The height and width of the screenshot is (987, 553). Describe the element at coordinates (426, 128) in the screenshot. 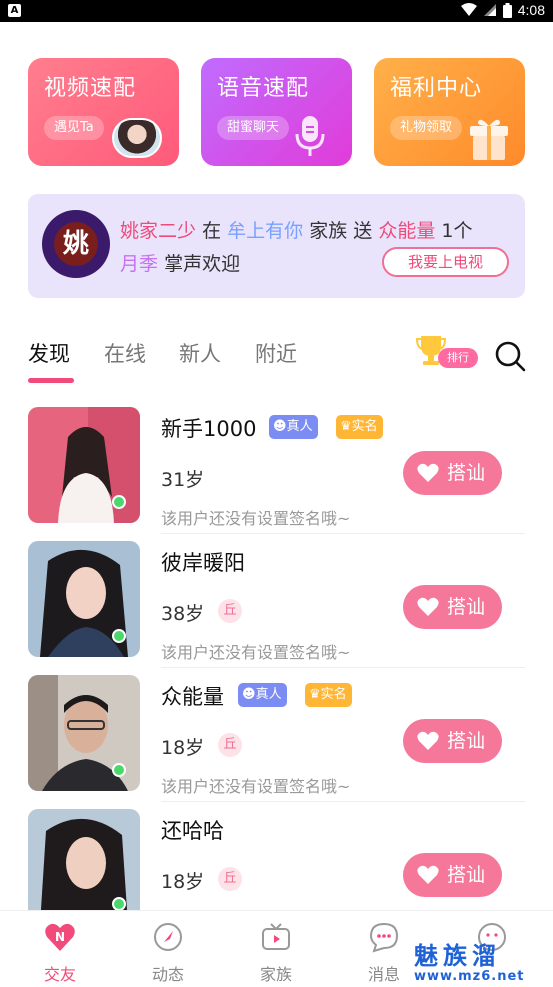

I see `card-subtitle: 礼物领取` at that location.